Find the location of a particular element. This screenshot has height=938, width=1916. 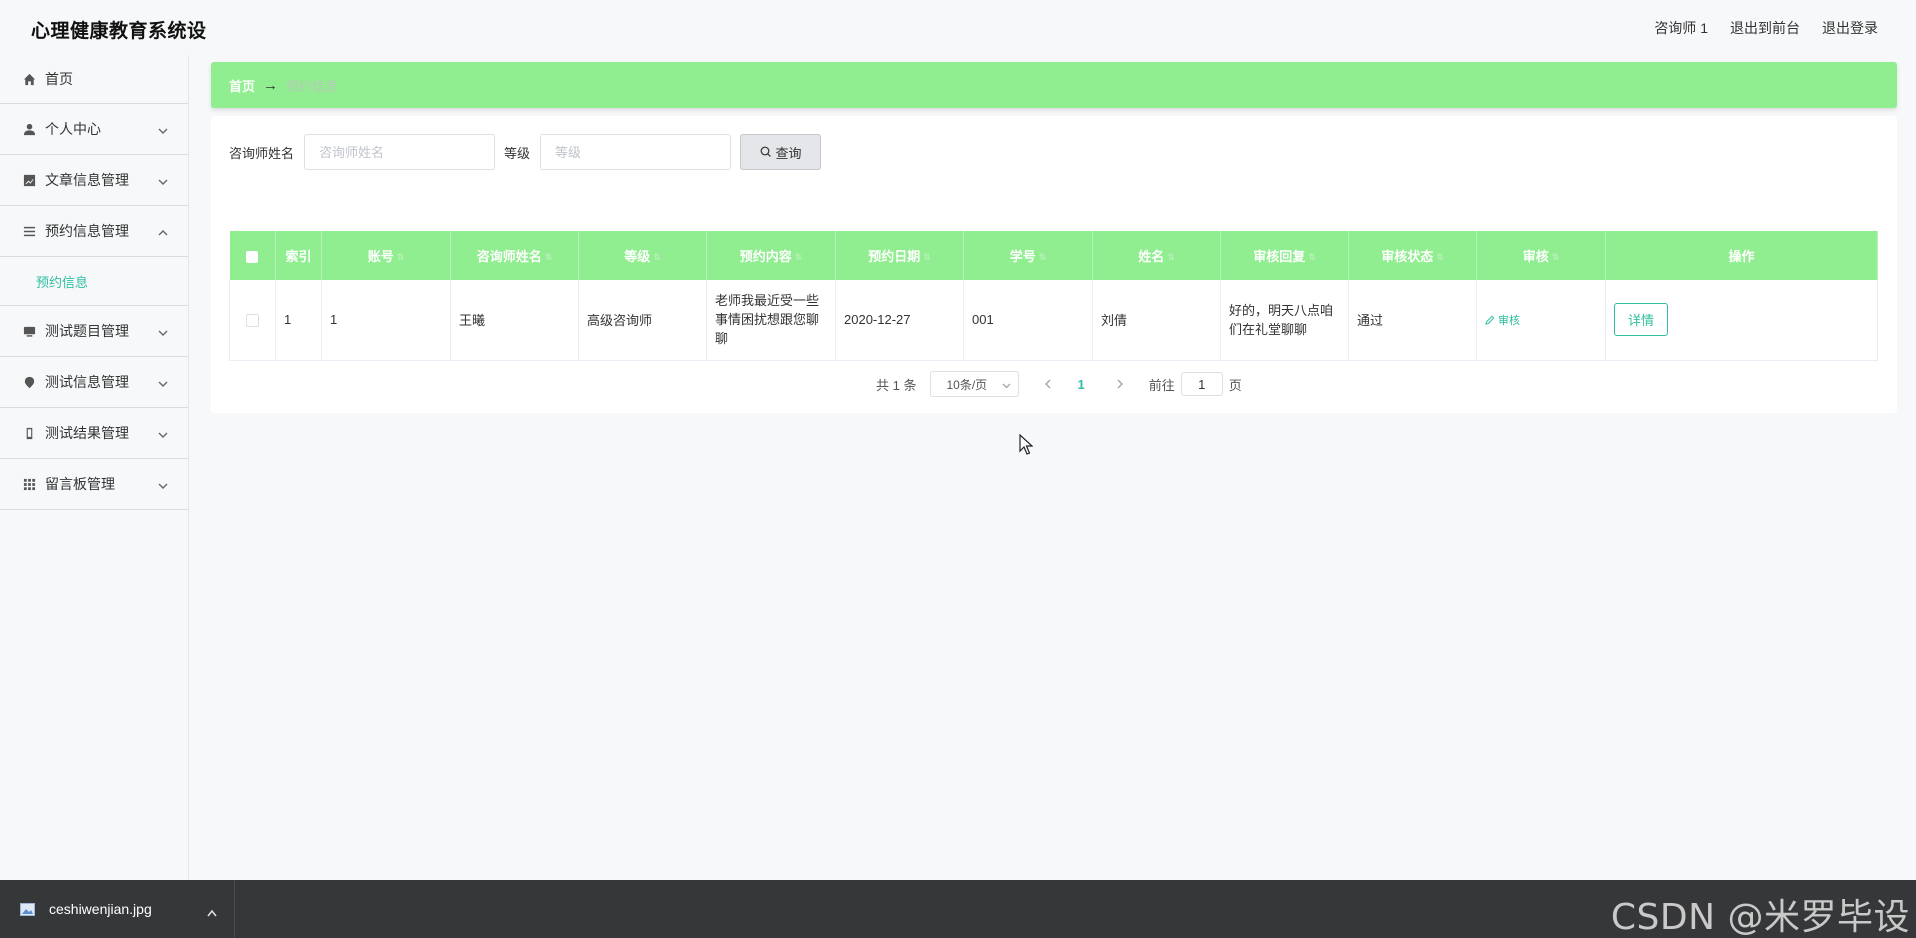

prev-page-button is located at coordinates (1048, 384).